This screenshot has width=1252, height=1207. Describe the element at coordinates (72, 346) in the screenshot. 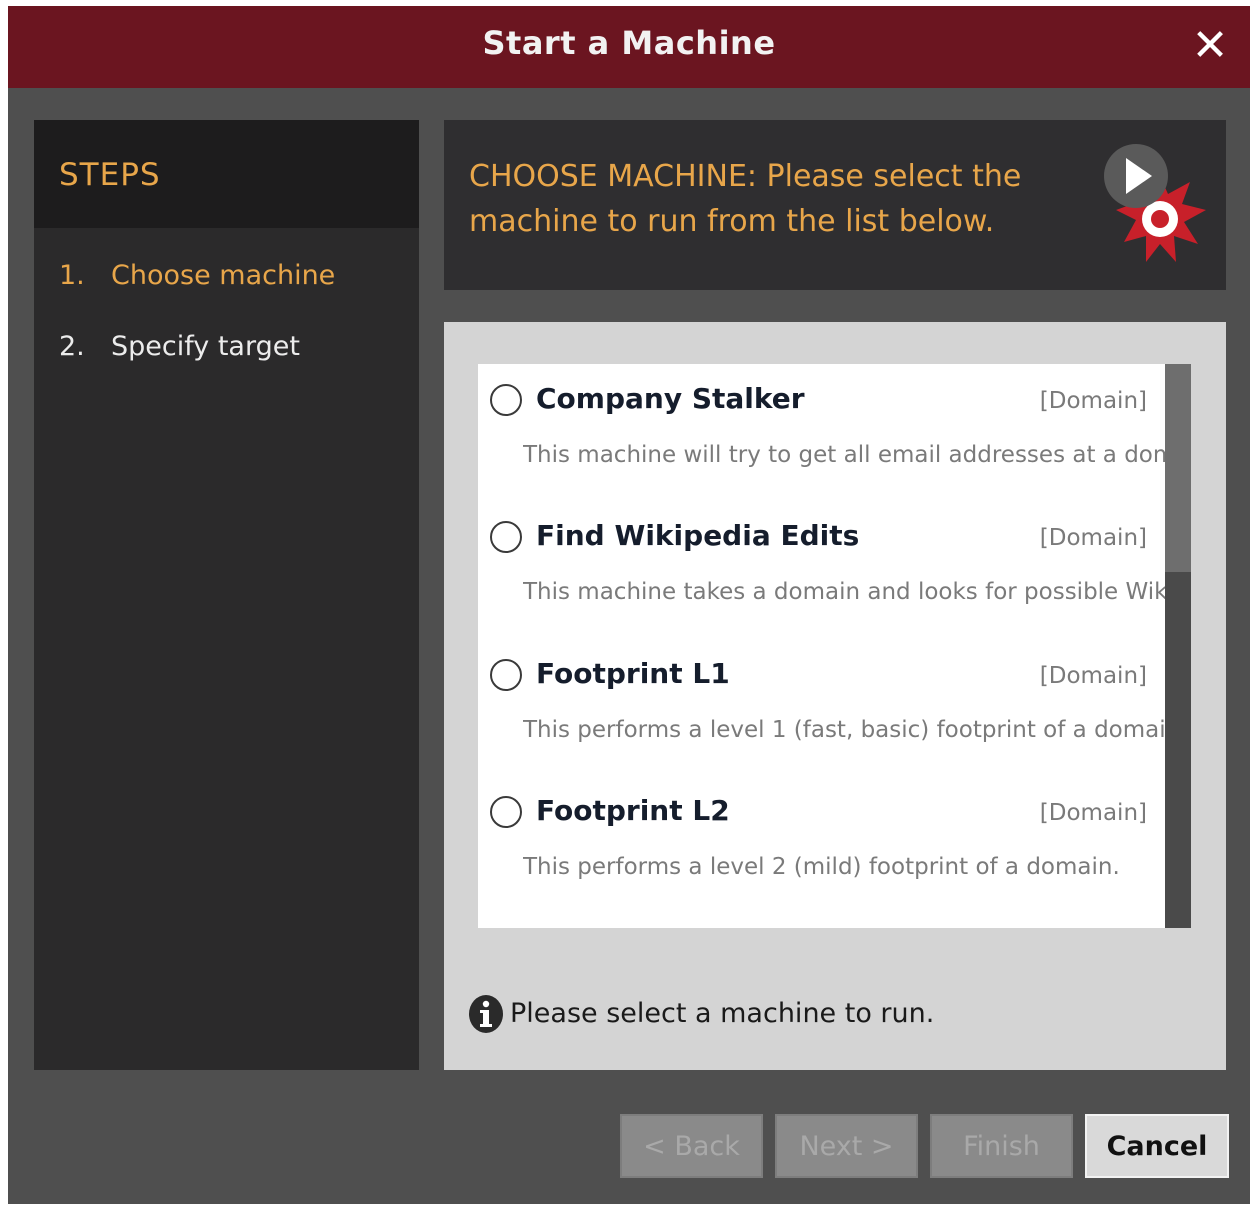

I see `step-number: 2.` at that location.